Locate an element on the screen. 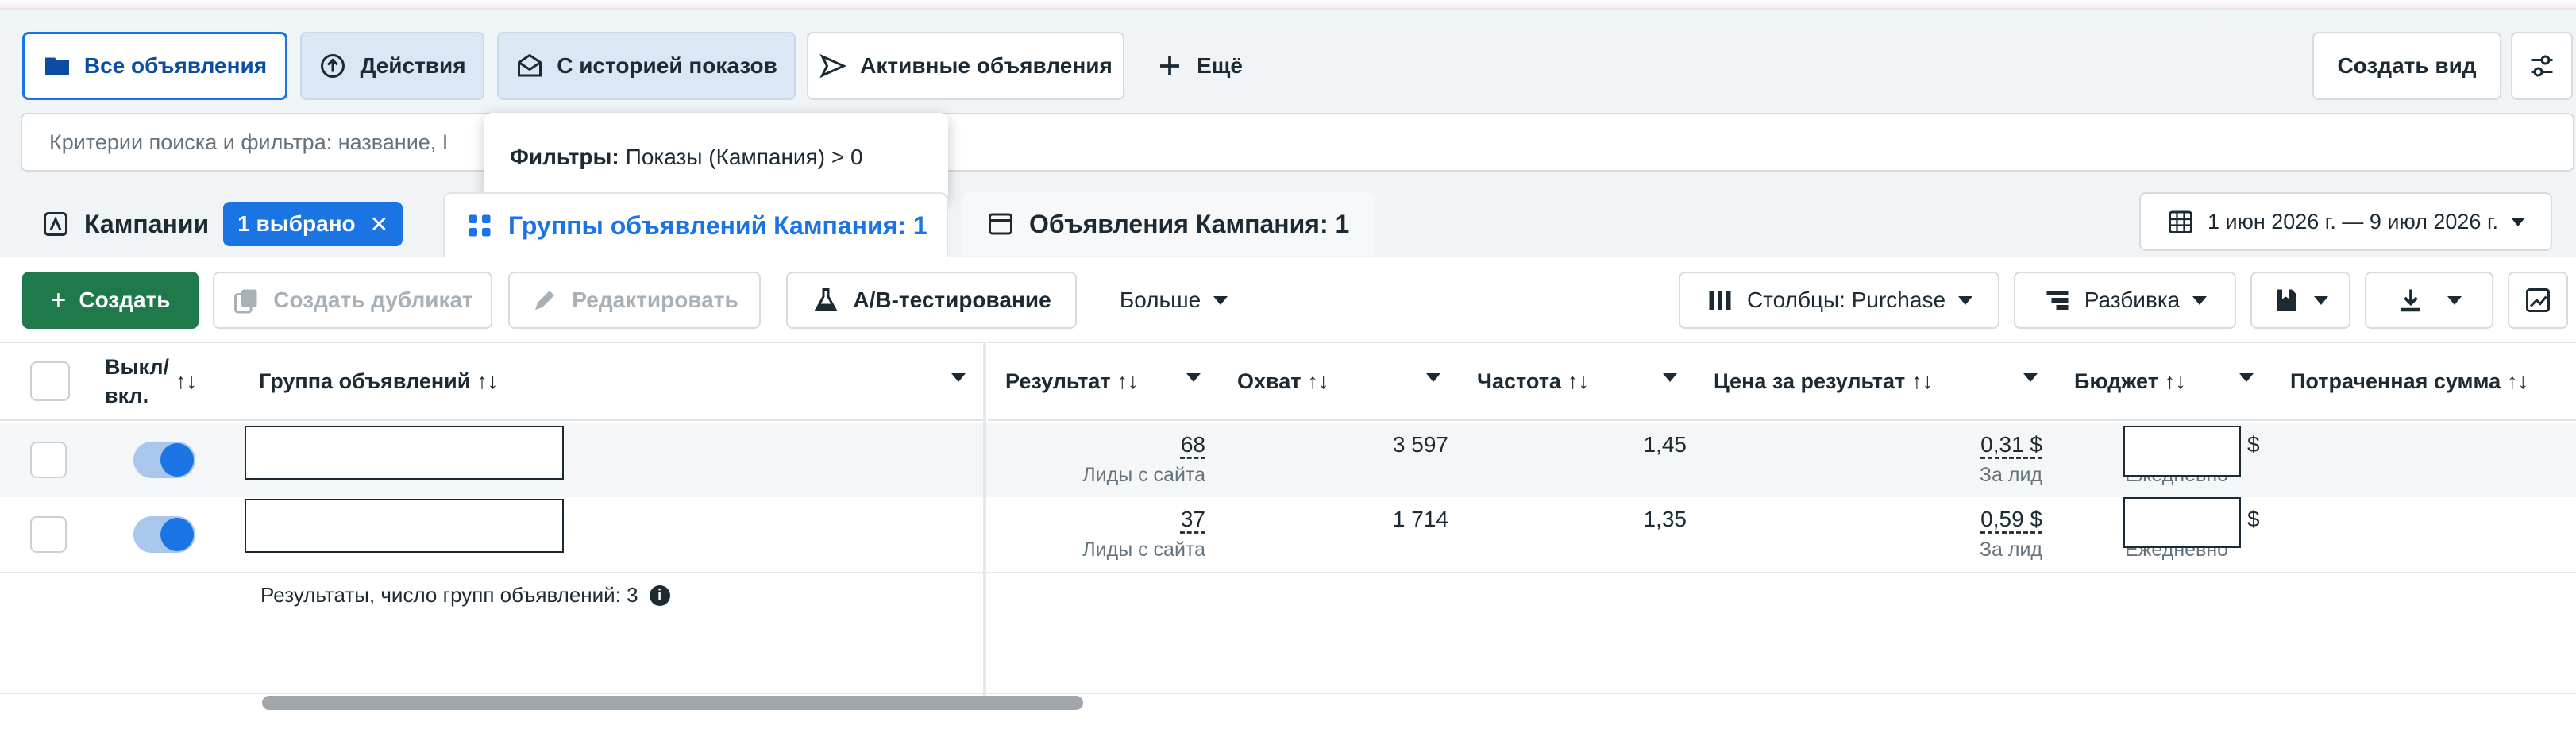 The height and width of the screenshot is (741, 2576). view-more-button: Ещё is located at coordinates (1199, 66).